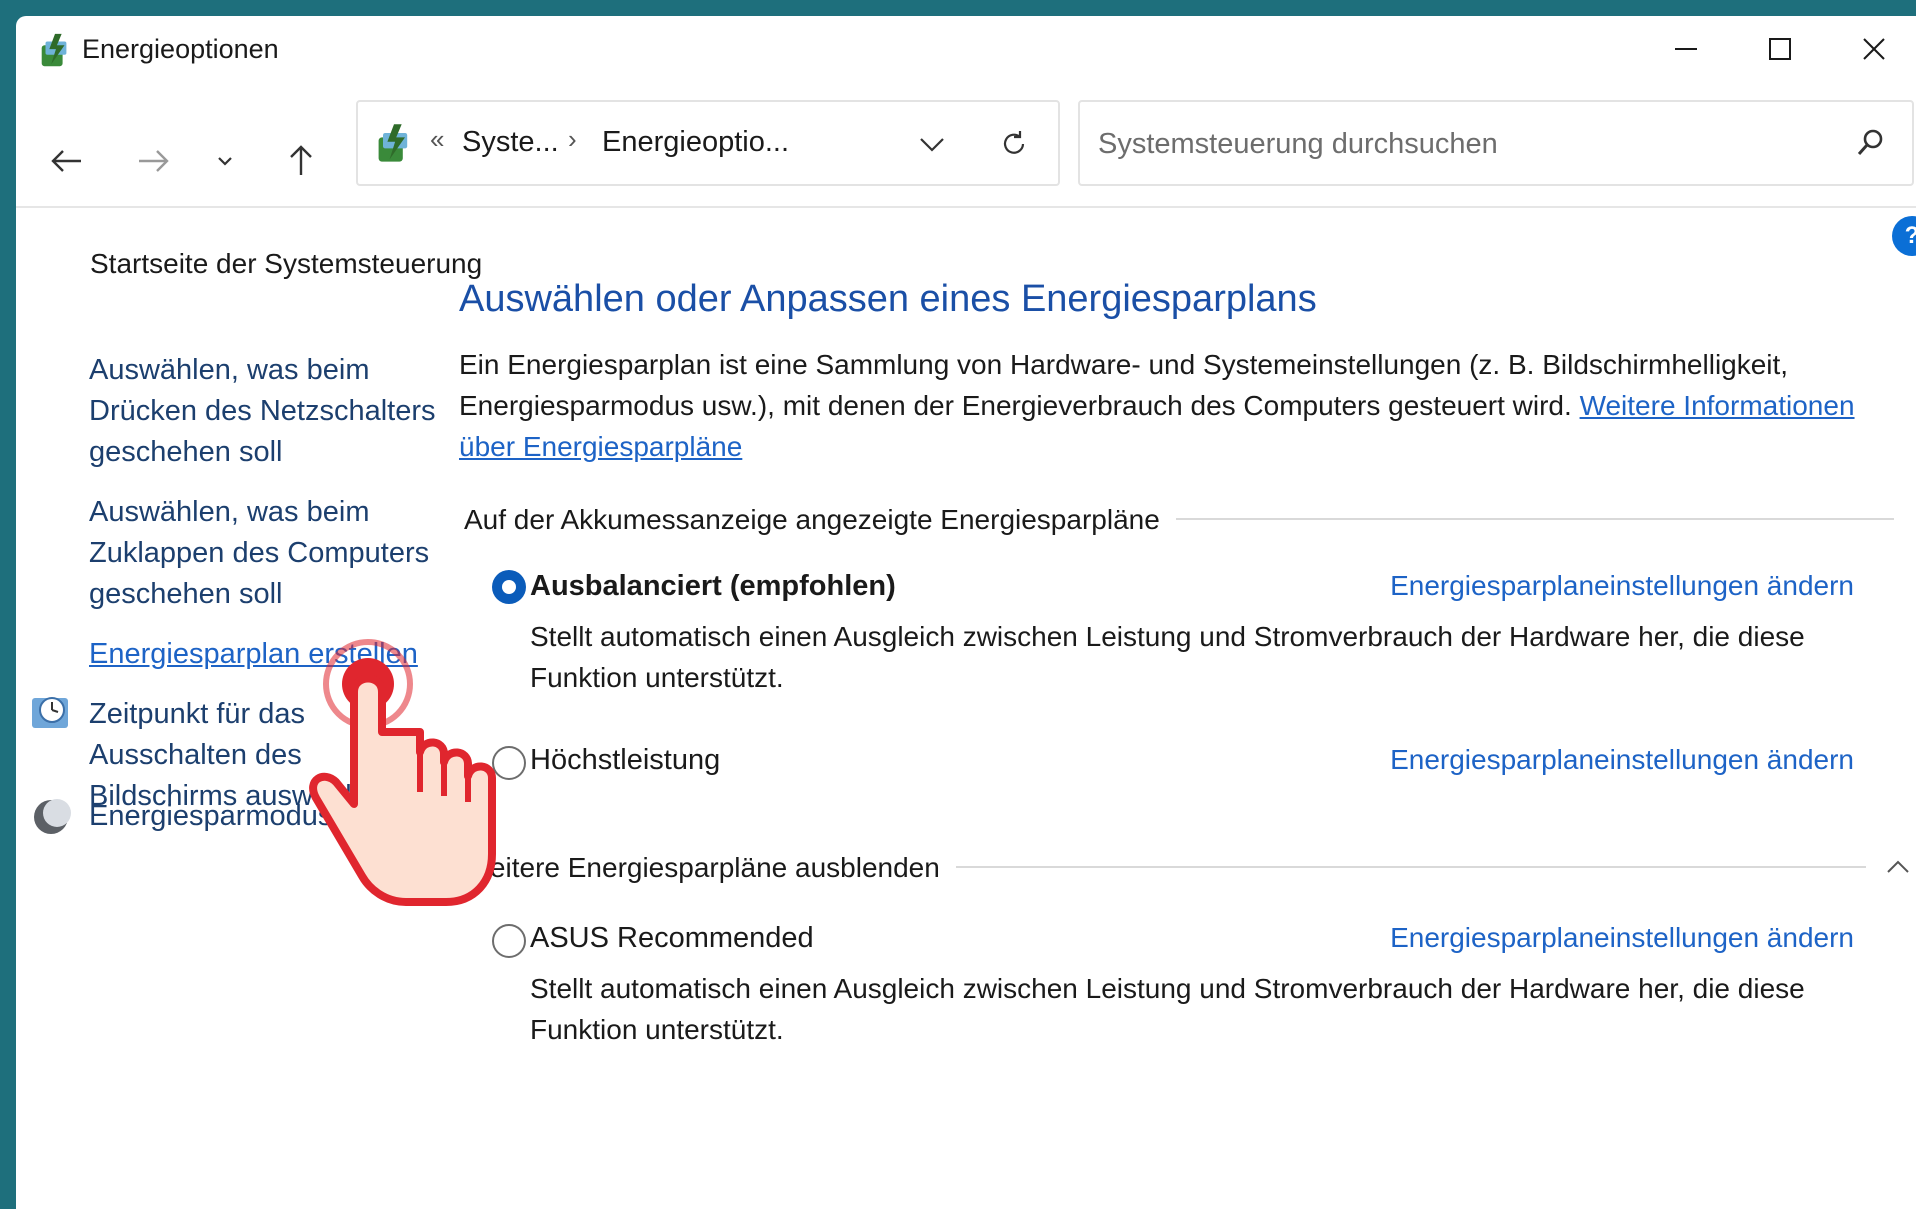 This screenshot has height=1209, width=1916. I want to click on back-arrow-icon, so click(66, 161).